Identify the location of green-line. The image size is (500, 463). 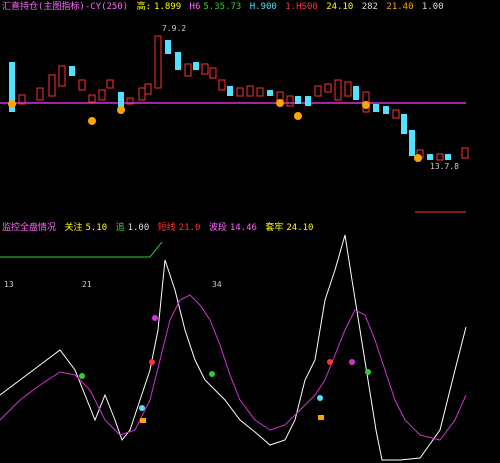
(81, 249).